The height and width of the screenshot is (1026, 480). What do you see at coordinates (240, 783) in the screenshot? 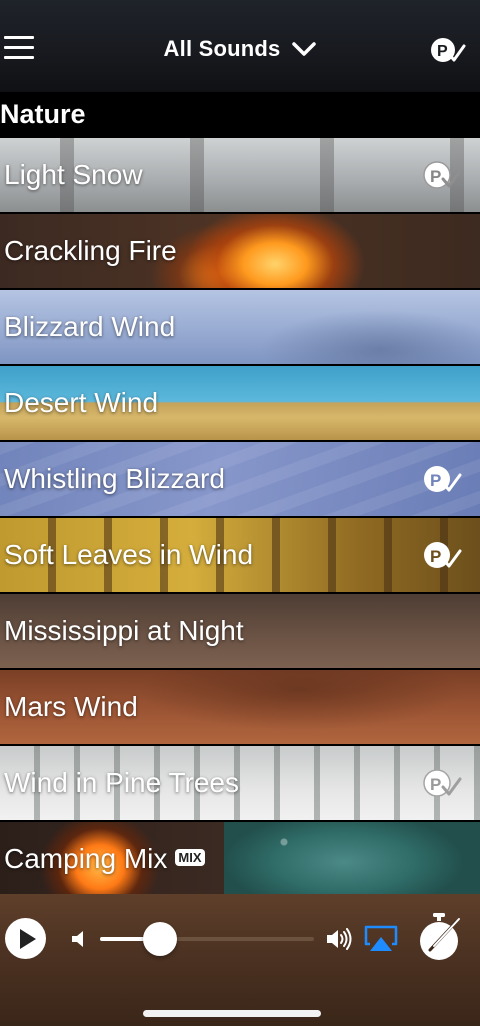
I see `sound-row-wind-in-pine-trees: Wind in Pine Trees P` at bounding box center [240, 783].